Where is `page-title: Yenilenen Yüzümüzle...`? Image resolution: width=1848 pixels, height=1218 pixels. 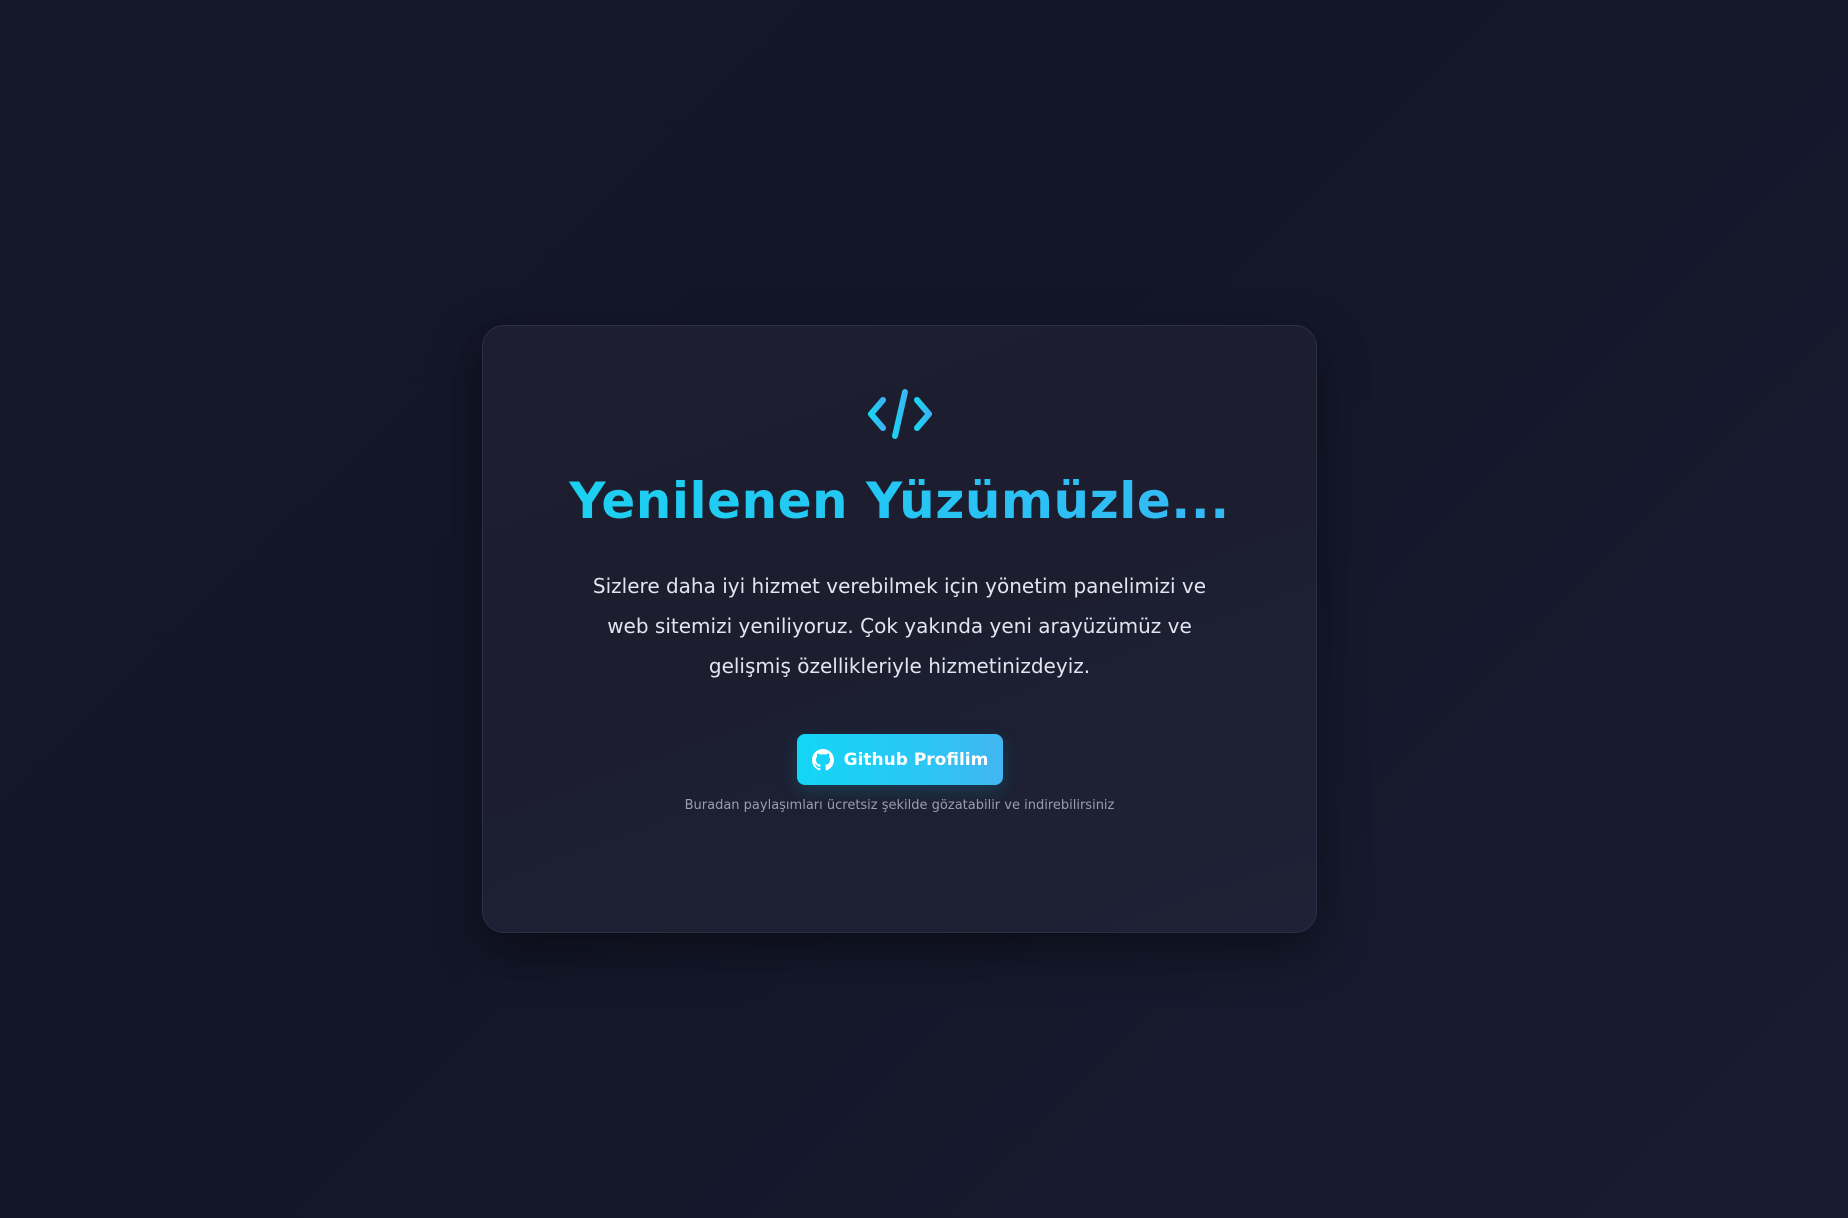 page-title: Yenilenen Yüzümüzle... is located at coordinates (899, 501).